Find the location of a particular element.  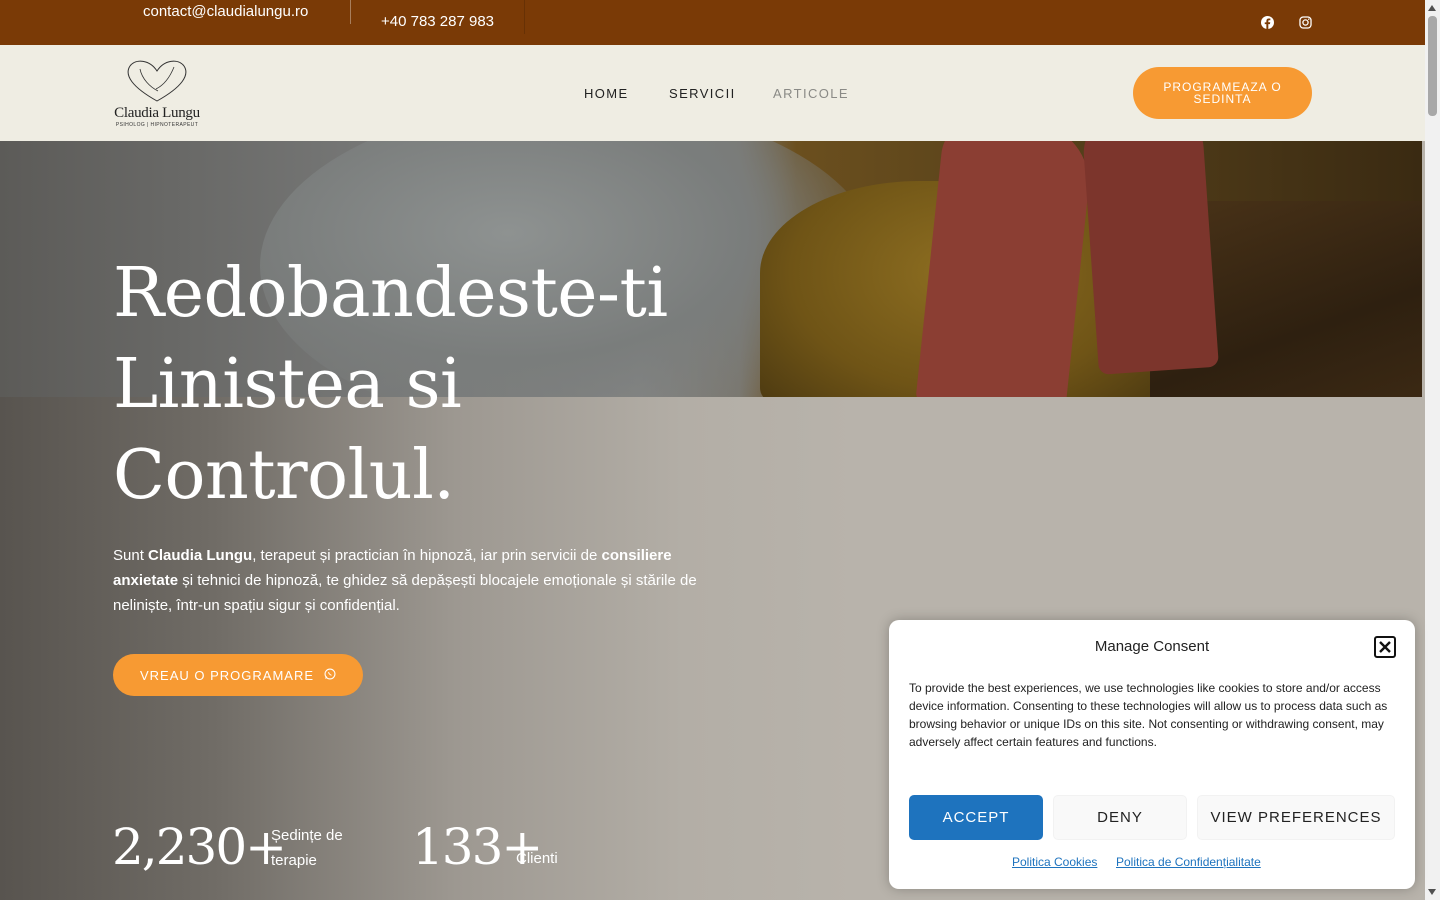

whatsapp-icon is located at coordinates (330, 675).